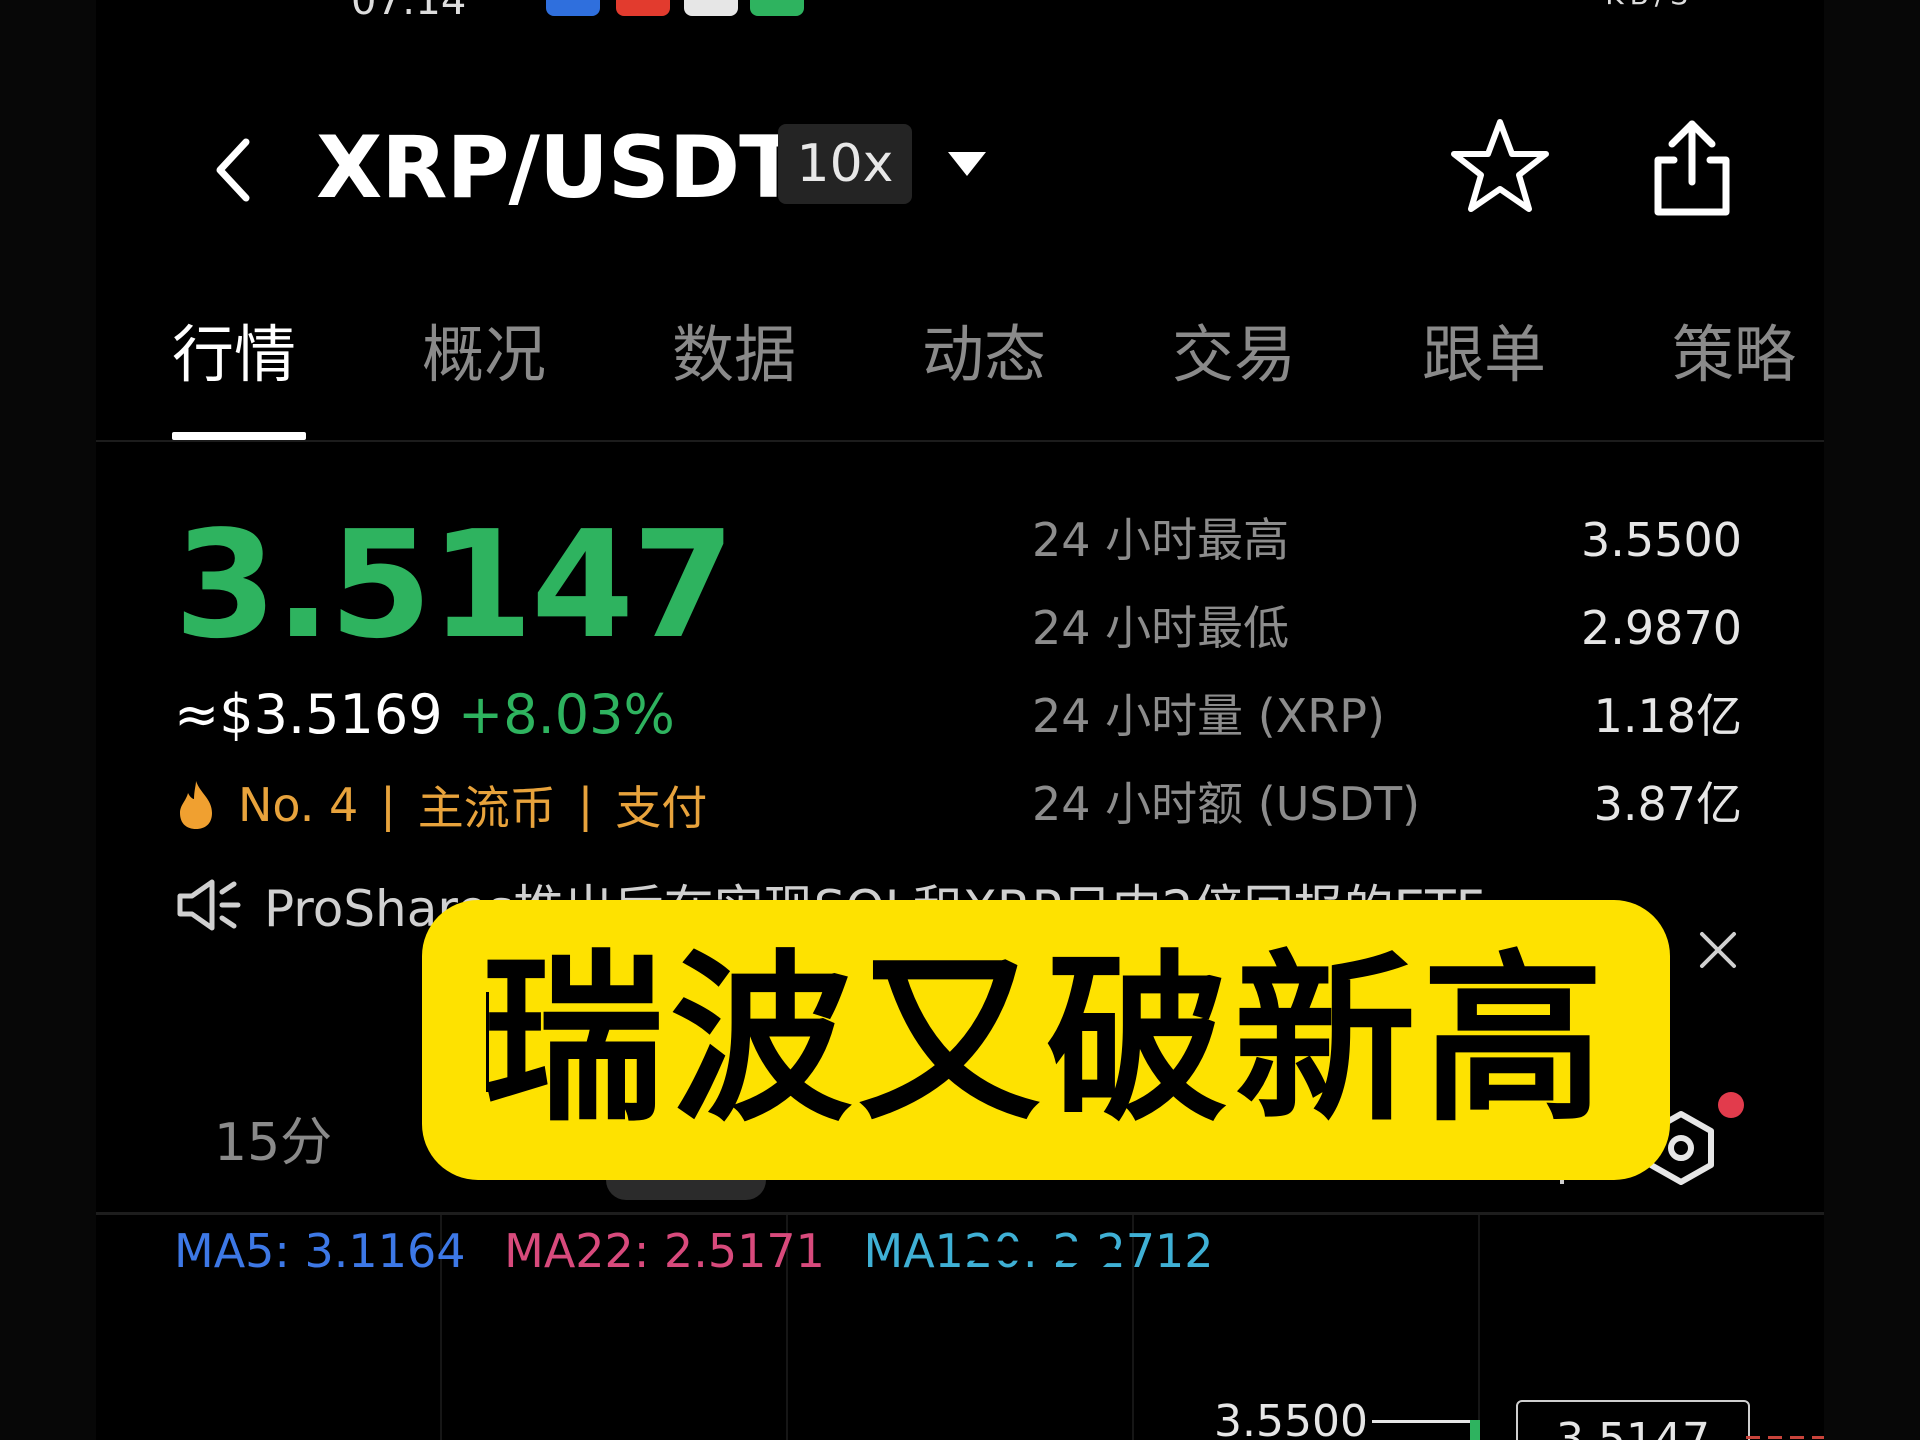 This screenshot has width=1920, height=1440. I want to click on candle, so click(1475, 1430).